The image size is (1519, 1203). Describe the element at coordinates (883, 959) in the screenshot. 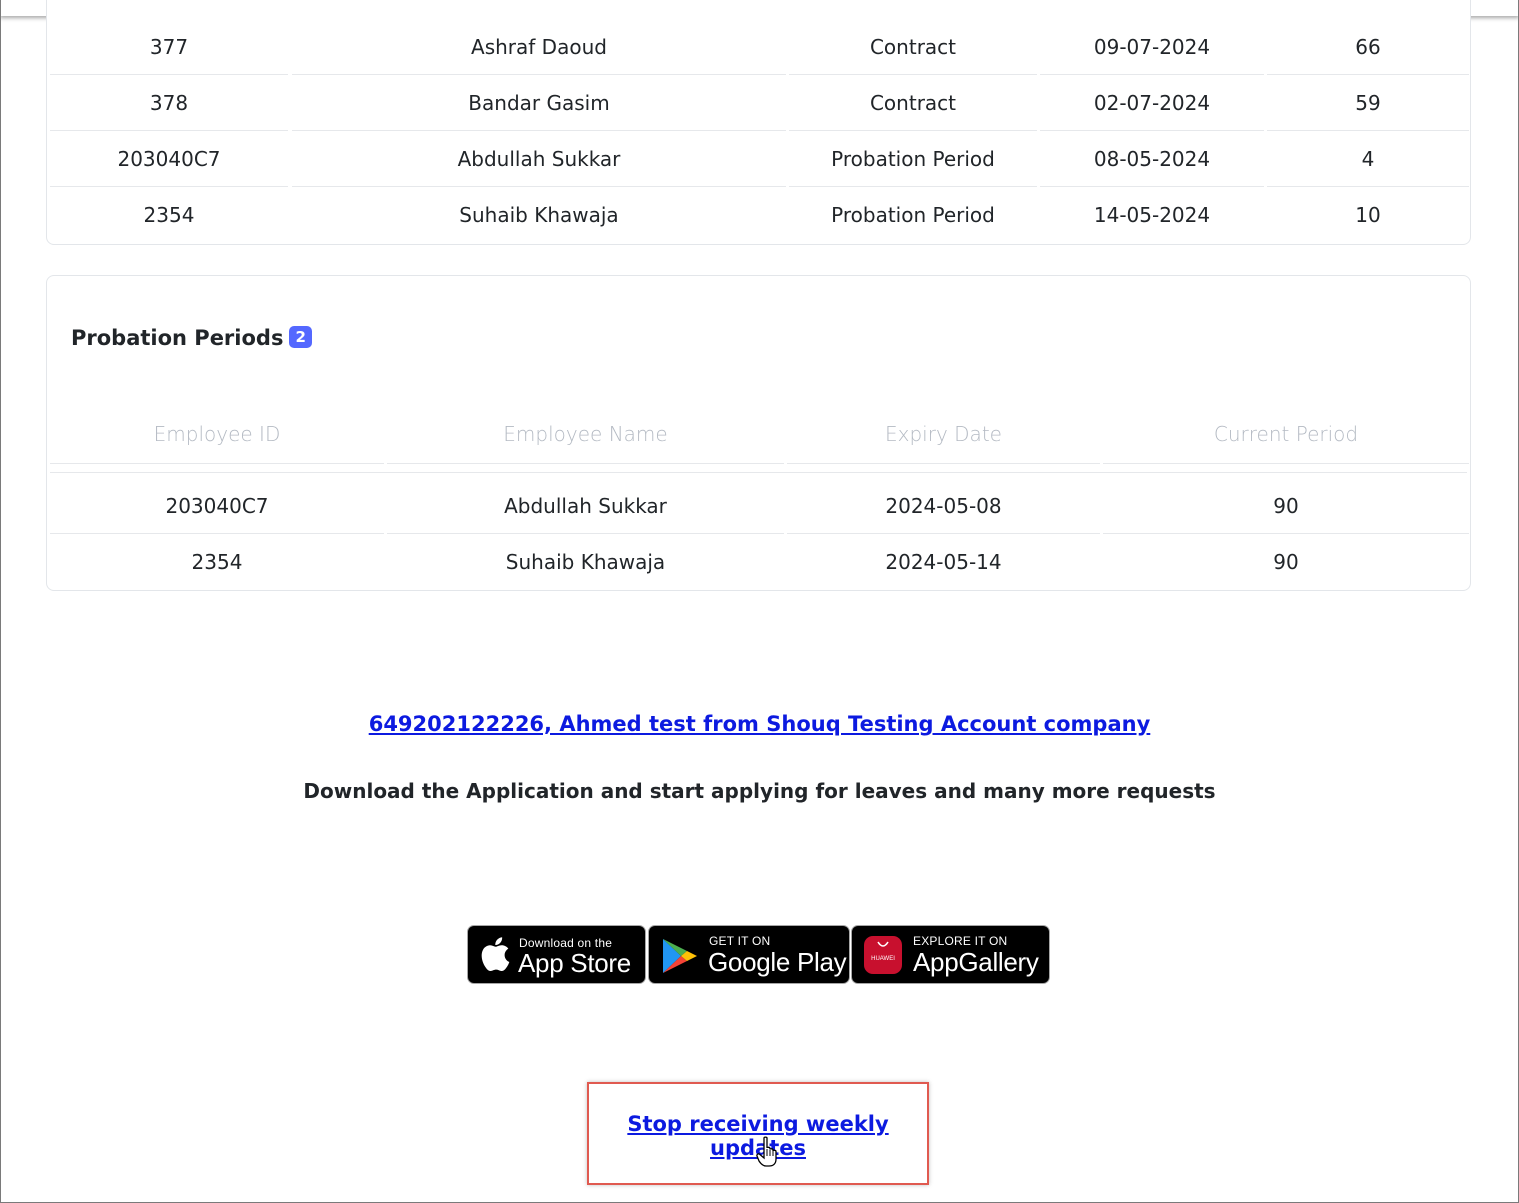

I see `huawei-logo-text: HUAWEI` at that location.